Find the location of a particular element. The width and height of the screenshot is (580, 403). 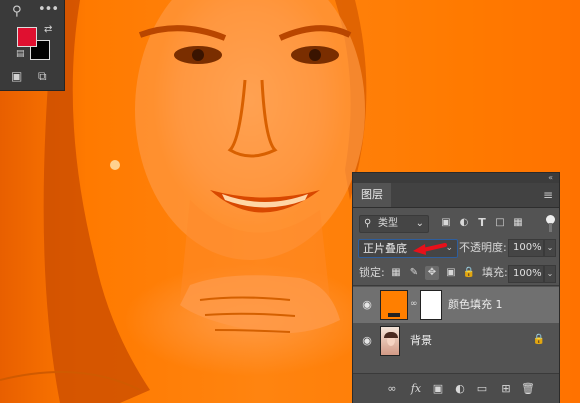

type-filter-icon: T is located at coordinates (482, 223).